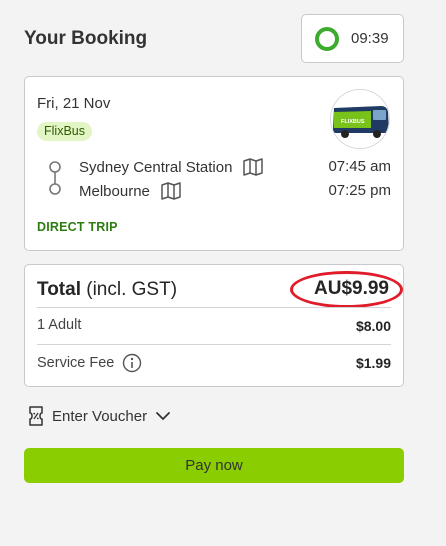  Describe the element at coordinates (55, 178) in the screenshot. I see `route-line-icon` at that location.